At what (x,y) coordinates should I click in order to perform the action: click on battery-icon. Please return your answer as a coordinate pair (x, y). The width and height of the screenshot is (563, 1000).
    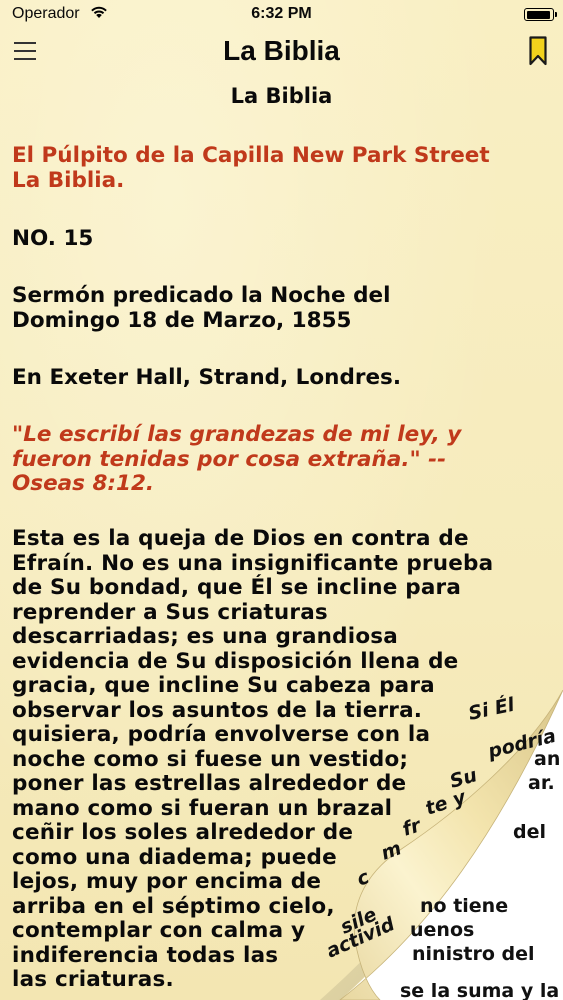
    Looking at the image, I should click on (540, 14).